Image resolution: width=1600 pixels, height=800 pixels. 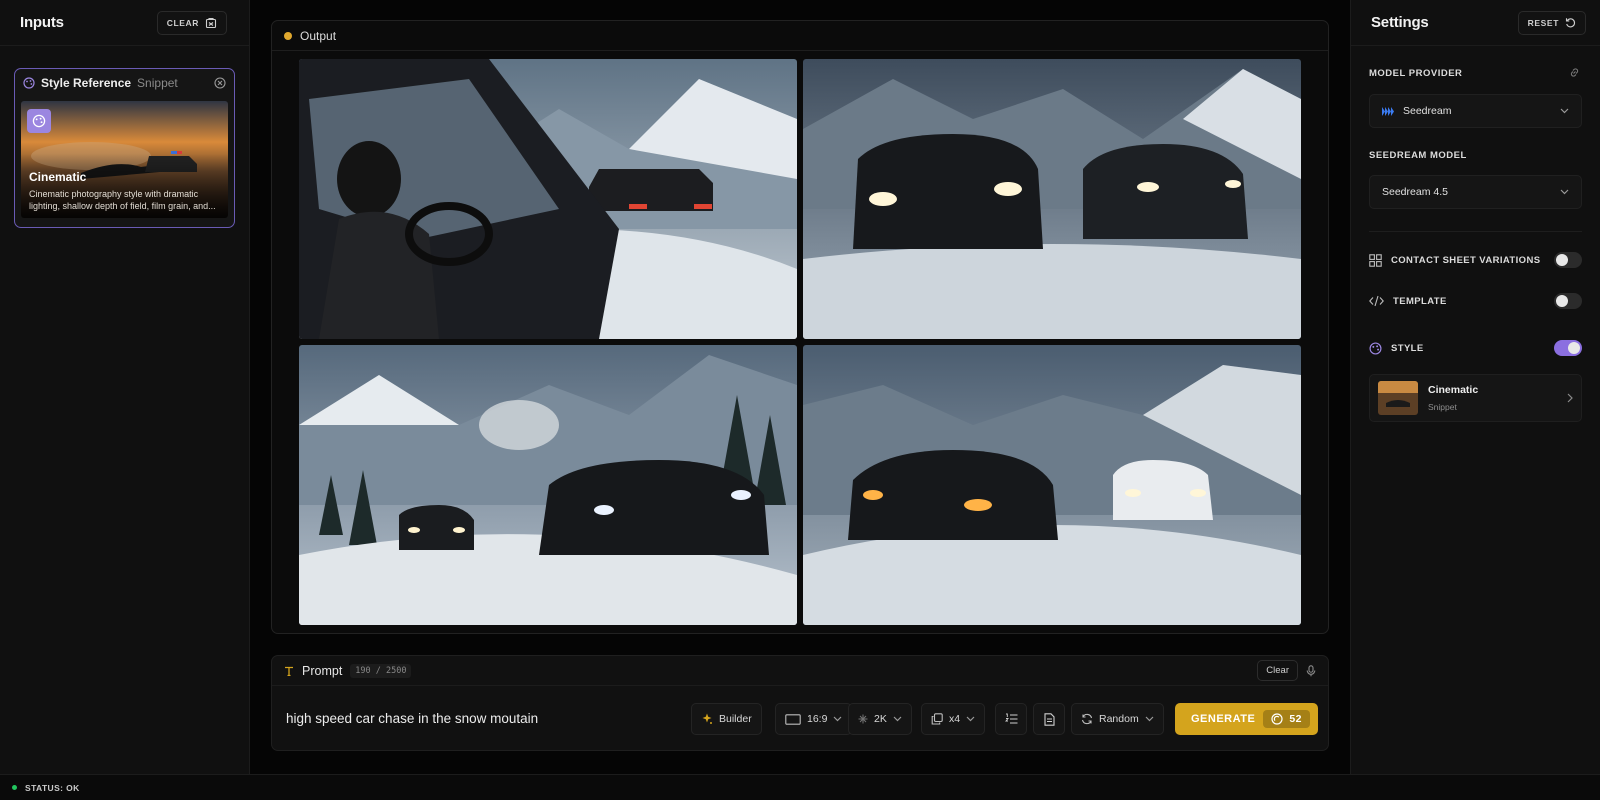 What do you see at coordinates (1574, 72) in the screenshot?
I see `link-icon` at bounding box center [1574, 72].